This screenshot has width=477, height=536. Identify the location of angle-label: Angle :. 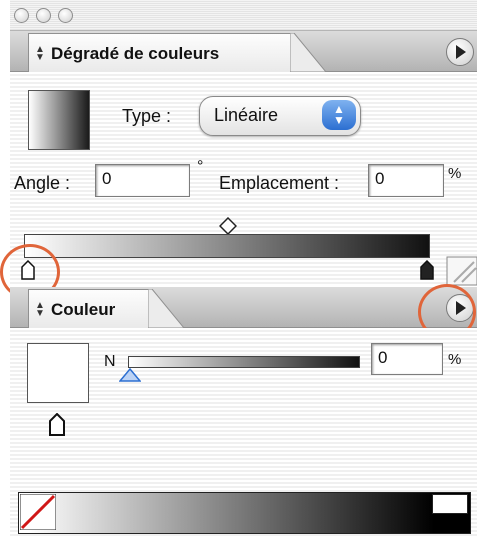
(42, 183).